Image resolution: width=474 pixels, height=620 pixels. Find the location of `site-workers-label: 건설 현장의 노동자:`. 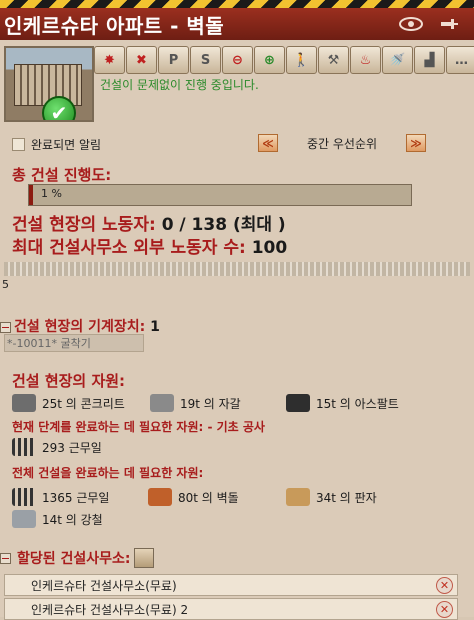

site-workers-label: 건설 현장의 노동자: is located at coordinates (87, 225).